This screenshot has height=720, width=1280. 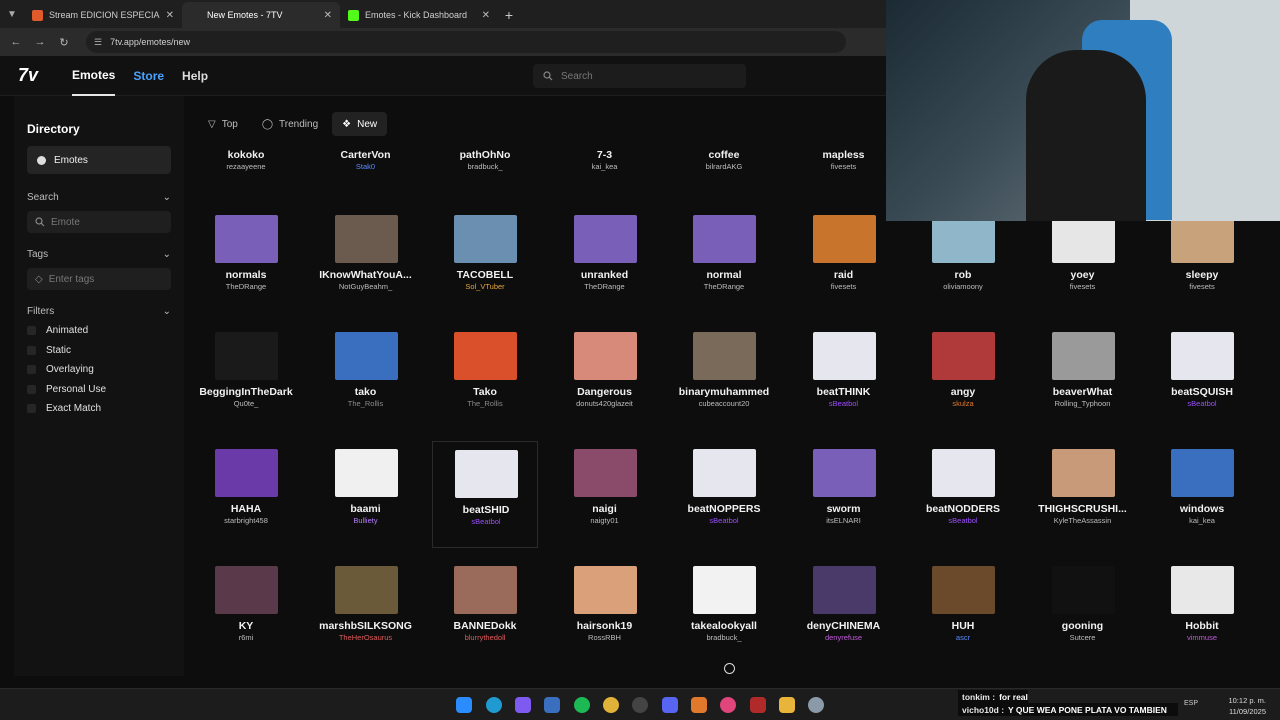 What do you see at coordinates (509, 15) in the screenshot?
I see `new-tab-button: +` at bounding box center [509, 15].